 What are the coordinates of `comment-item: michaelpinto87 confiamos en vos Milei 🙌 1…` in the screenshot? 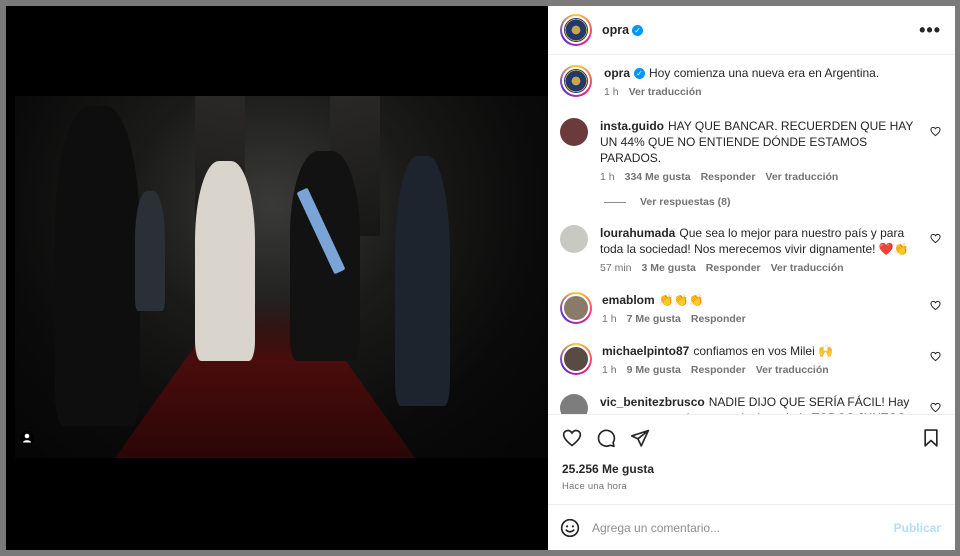 It's located at (750, 359).